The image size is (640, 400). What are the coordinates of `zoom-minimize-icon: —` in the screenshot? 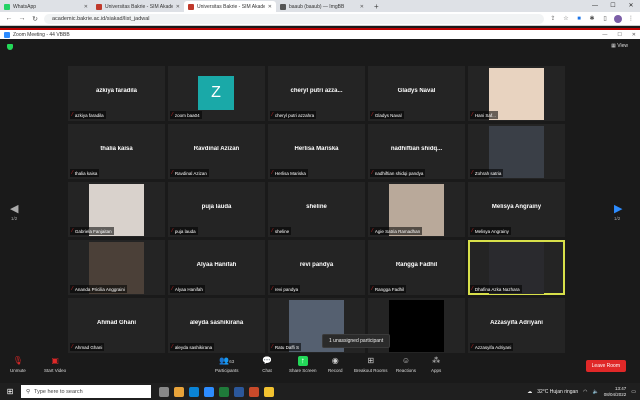 It's located at (604, 35).